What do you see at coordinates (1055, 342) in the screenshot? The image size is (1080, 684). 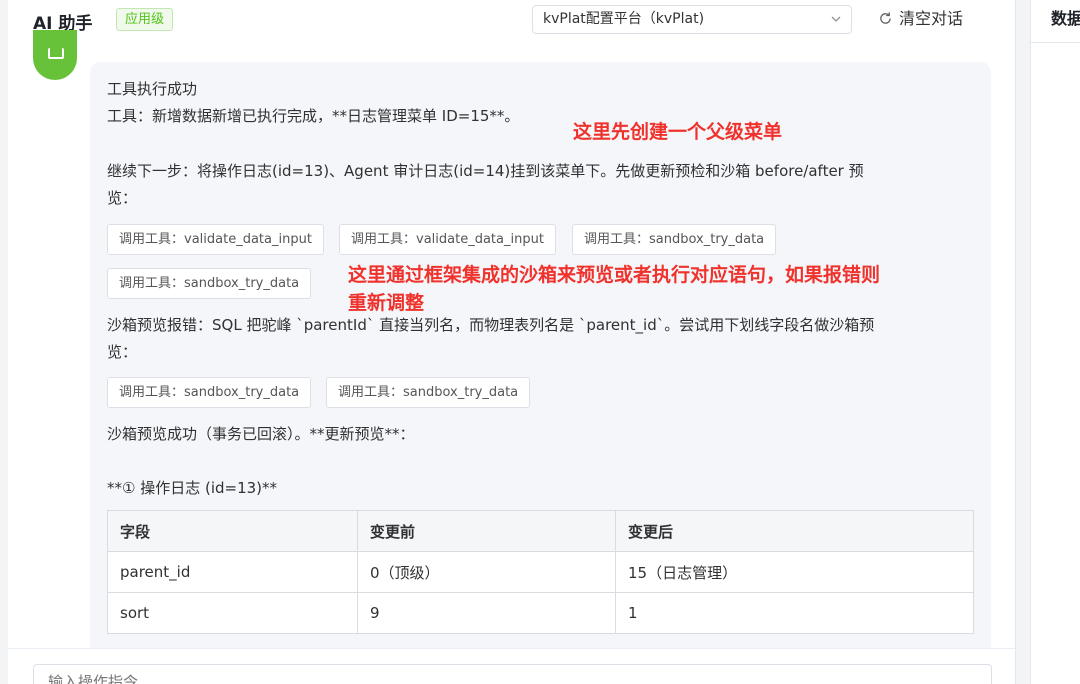 I see `right-panel: 数据` at bounding box center [1055, 342].